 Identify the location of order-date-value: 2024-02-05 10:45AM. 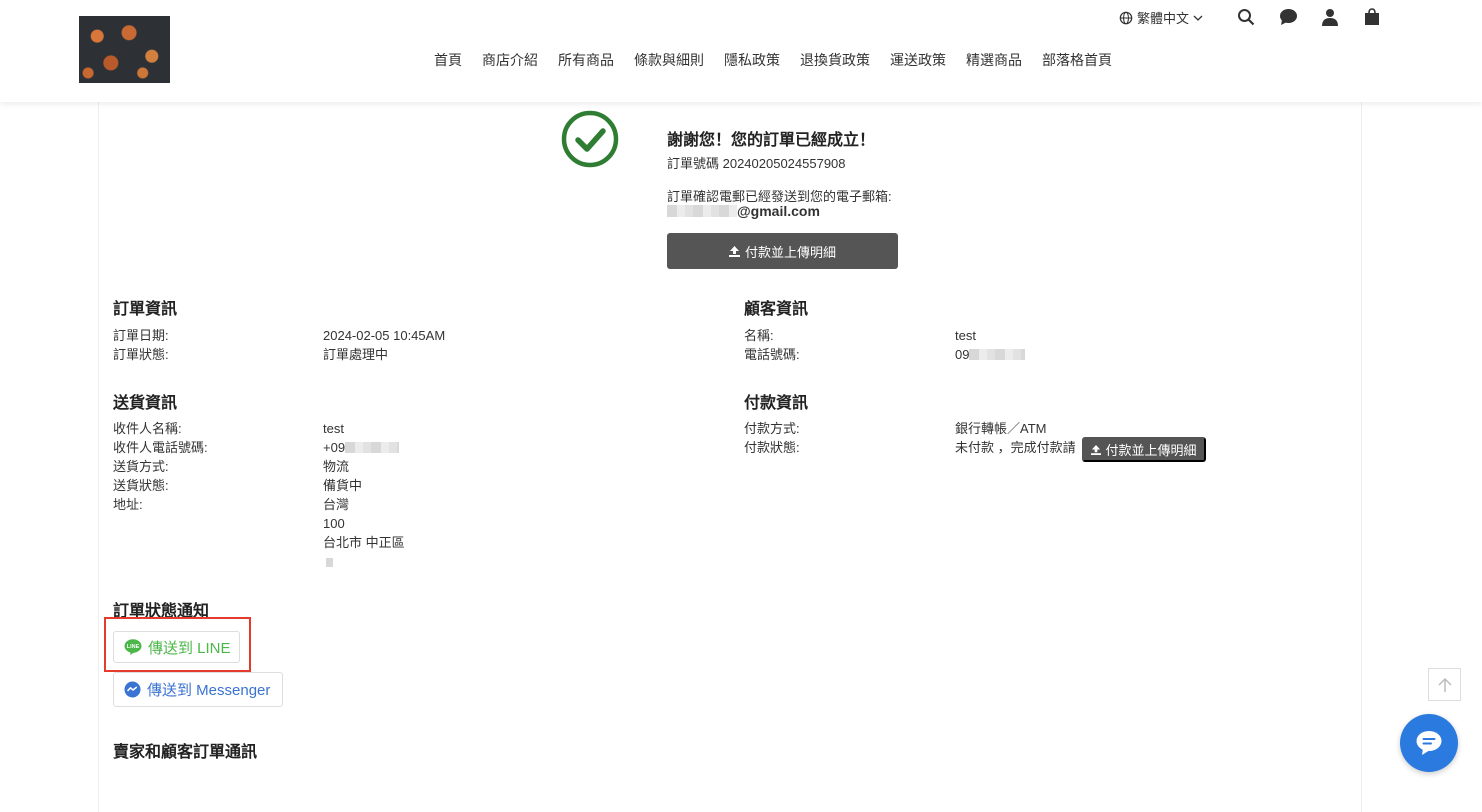
(384, 335).